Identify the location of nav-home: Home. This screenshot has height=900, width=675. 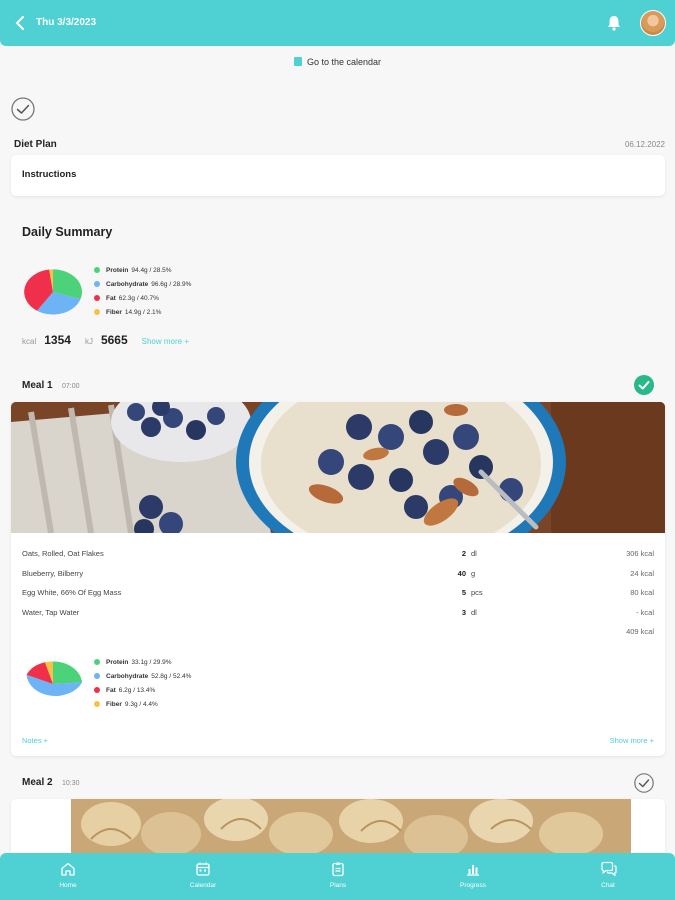
(68, 876).